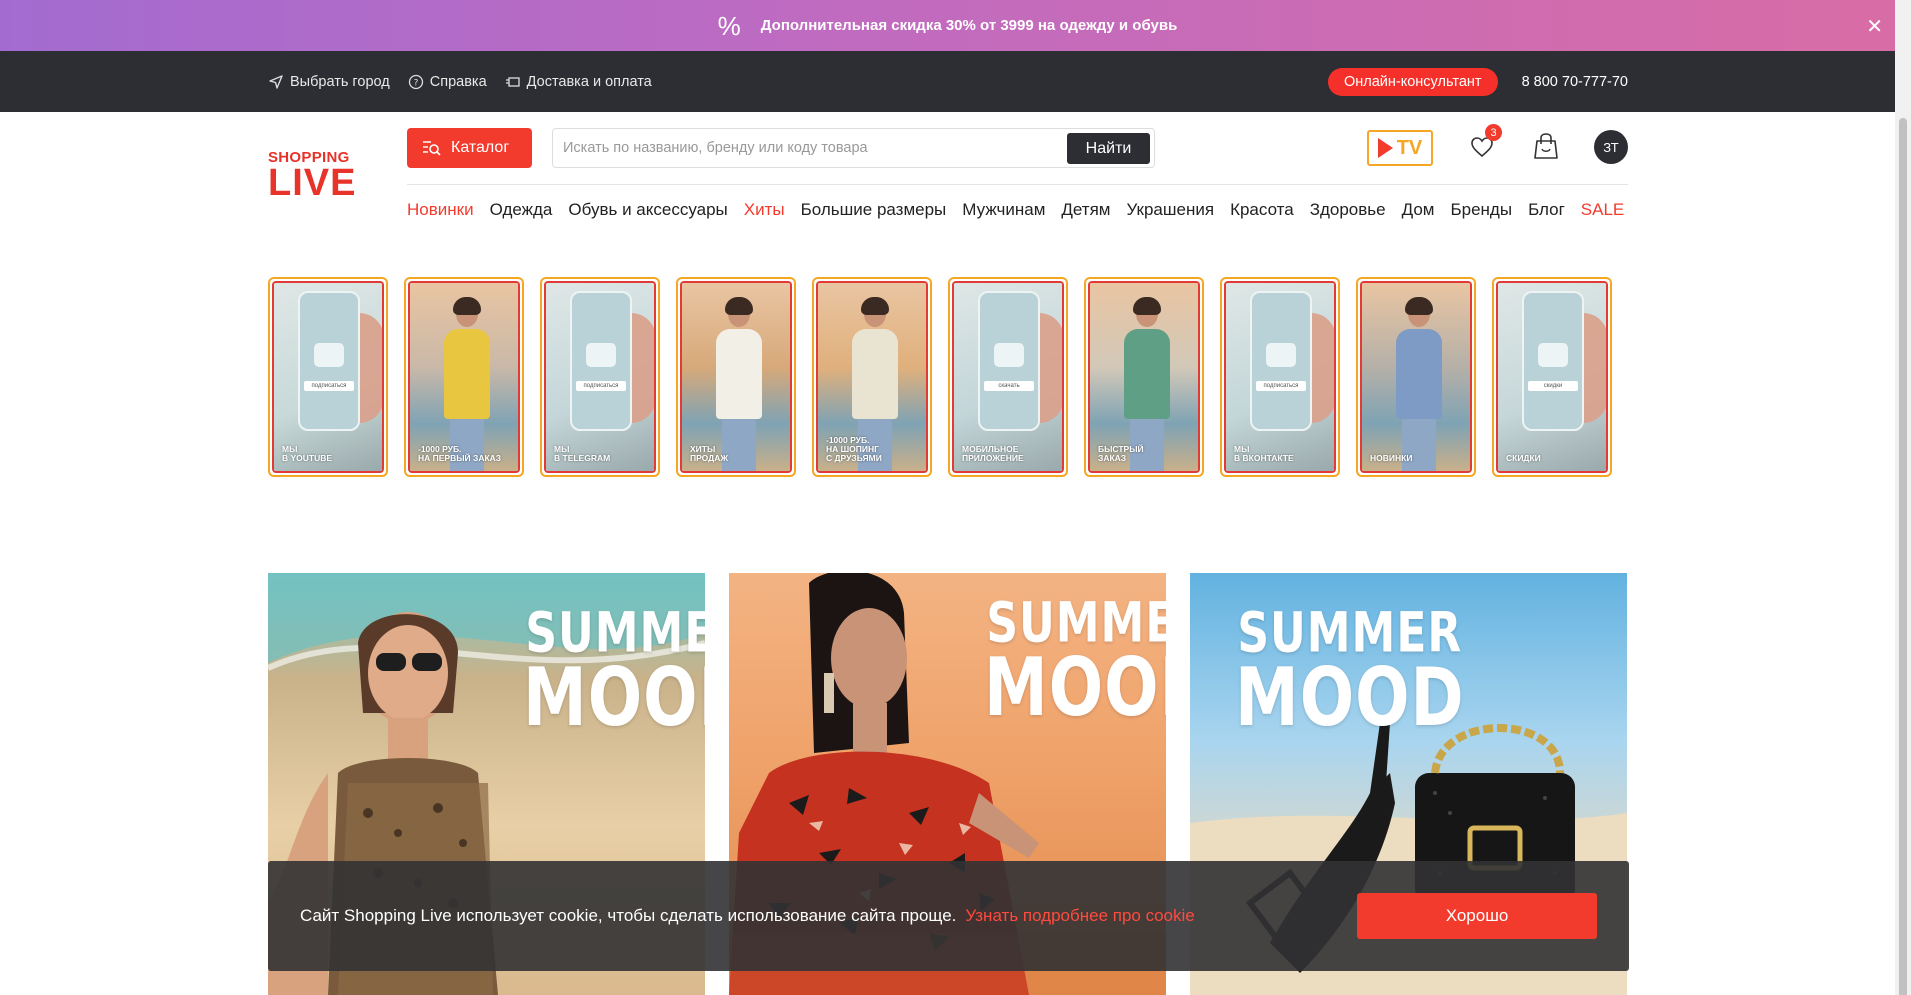 The height and width of the screenshot is (995, 1911). Describe the element at coordinates (1108, 148) in the screenshot. I see `search-button: Найти` at that location.